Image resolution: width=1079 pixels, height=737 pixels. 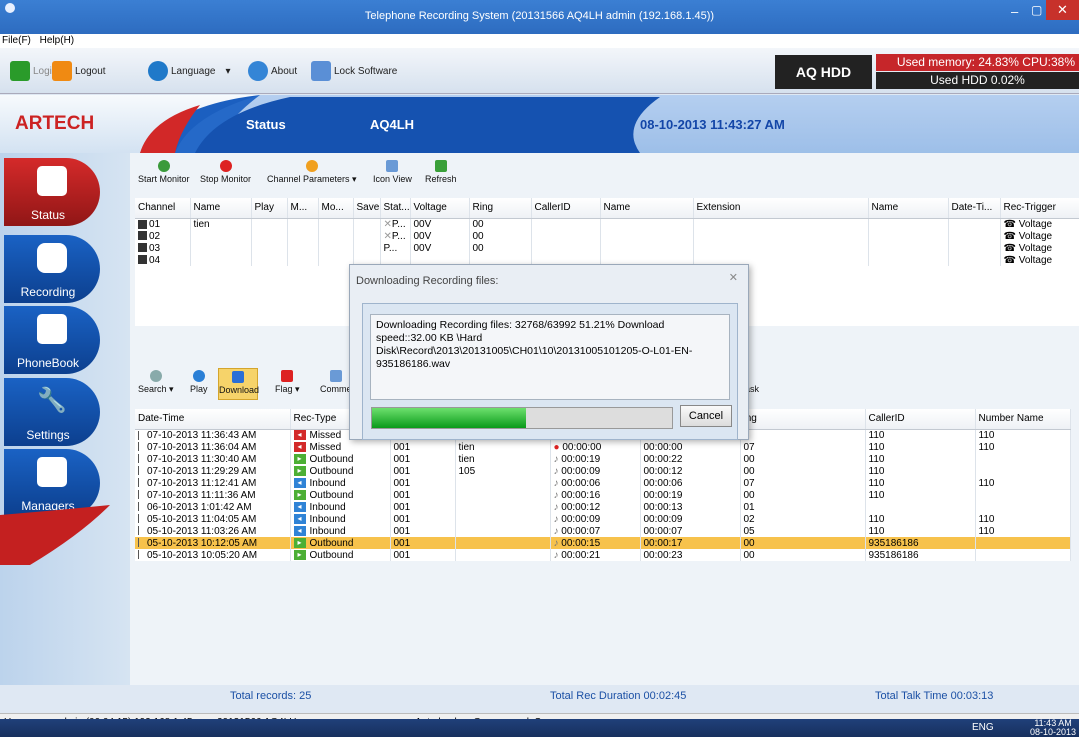 What do you see at coordinates (79, 71) in the screenshot?
I see `logout-button: Logout` at bounding box center [79, 71].